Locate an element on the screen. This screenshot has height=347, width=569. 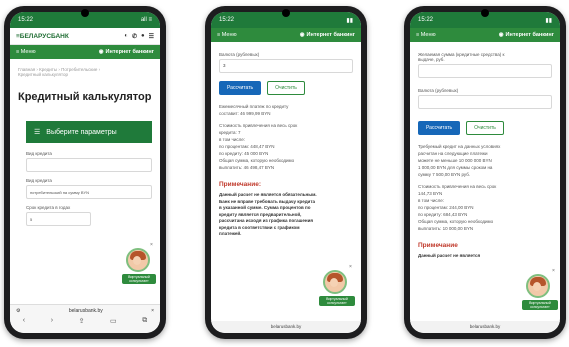
result-line: Ежемесячный платеж по кредиту is located at coordinates (254, 106).